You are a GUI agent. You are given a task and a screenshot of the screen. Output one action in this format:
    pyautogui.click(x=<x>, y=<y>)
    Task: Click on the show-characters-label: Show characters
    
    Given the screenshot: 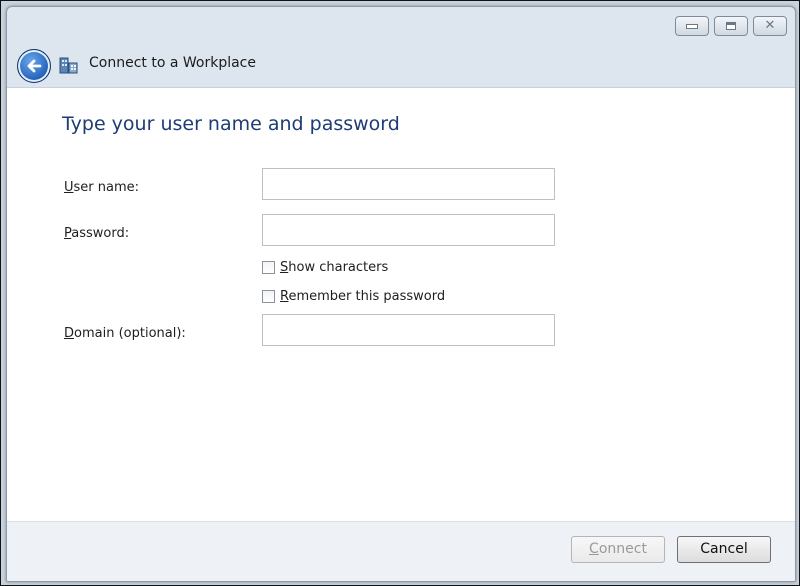 What is the action you would take?
    pyautogui.click(x=334, y=267)
    